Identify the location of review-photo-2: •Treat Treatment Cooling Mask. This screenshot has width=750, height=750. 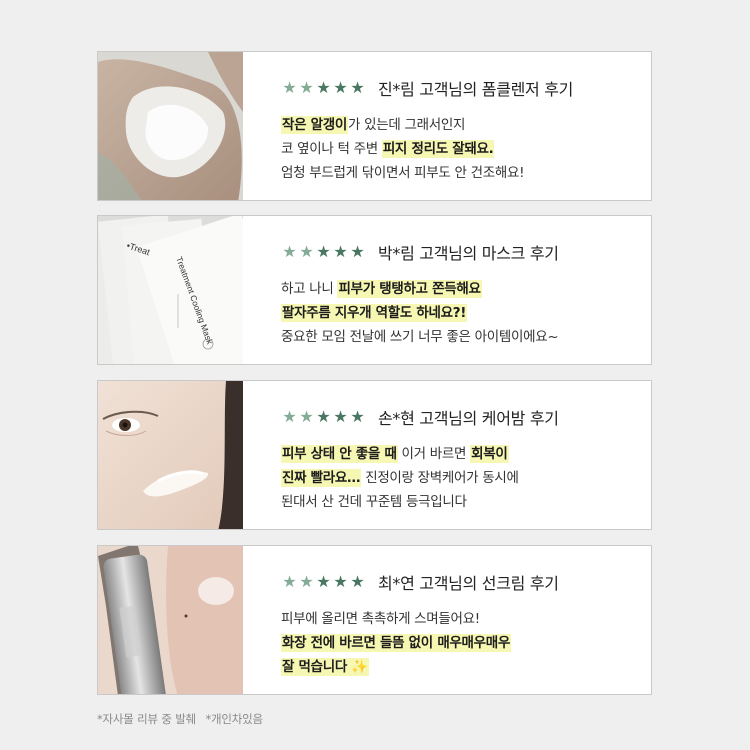
(170, 290).